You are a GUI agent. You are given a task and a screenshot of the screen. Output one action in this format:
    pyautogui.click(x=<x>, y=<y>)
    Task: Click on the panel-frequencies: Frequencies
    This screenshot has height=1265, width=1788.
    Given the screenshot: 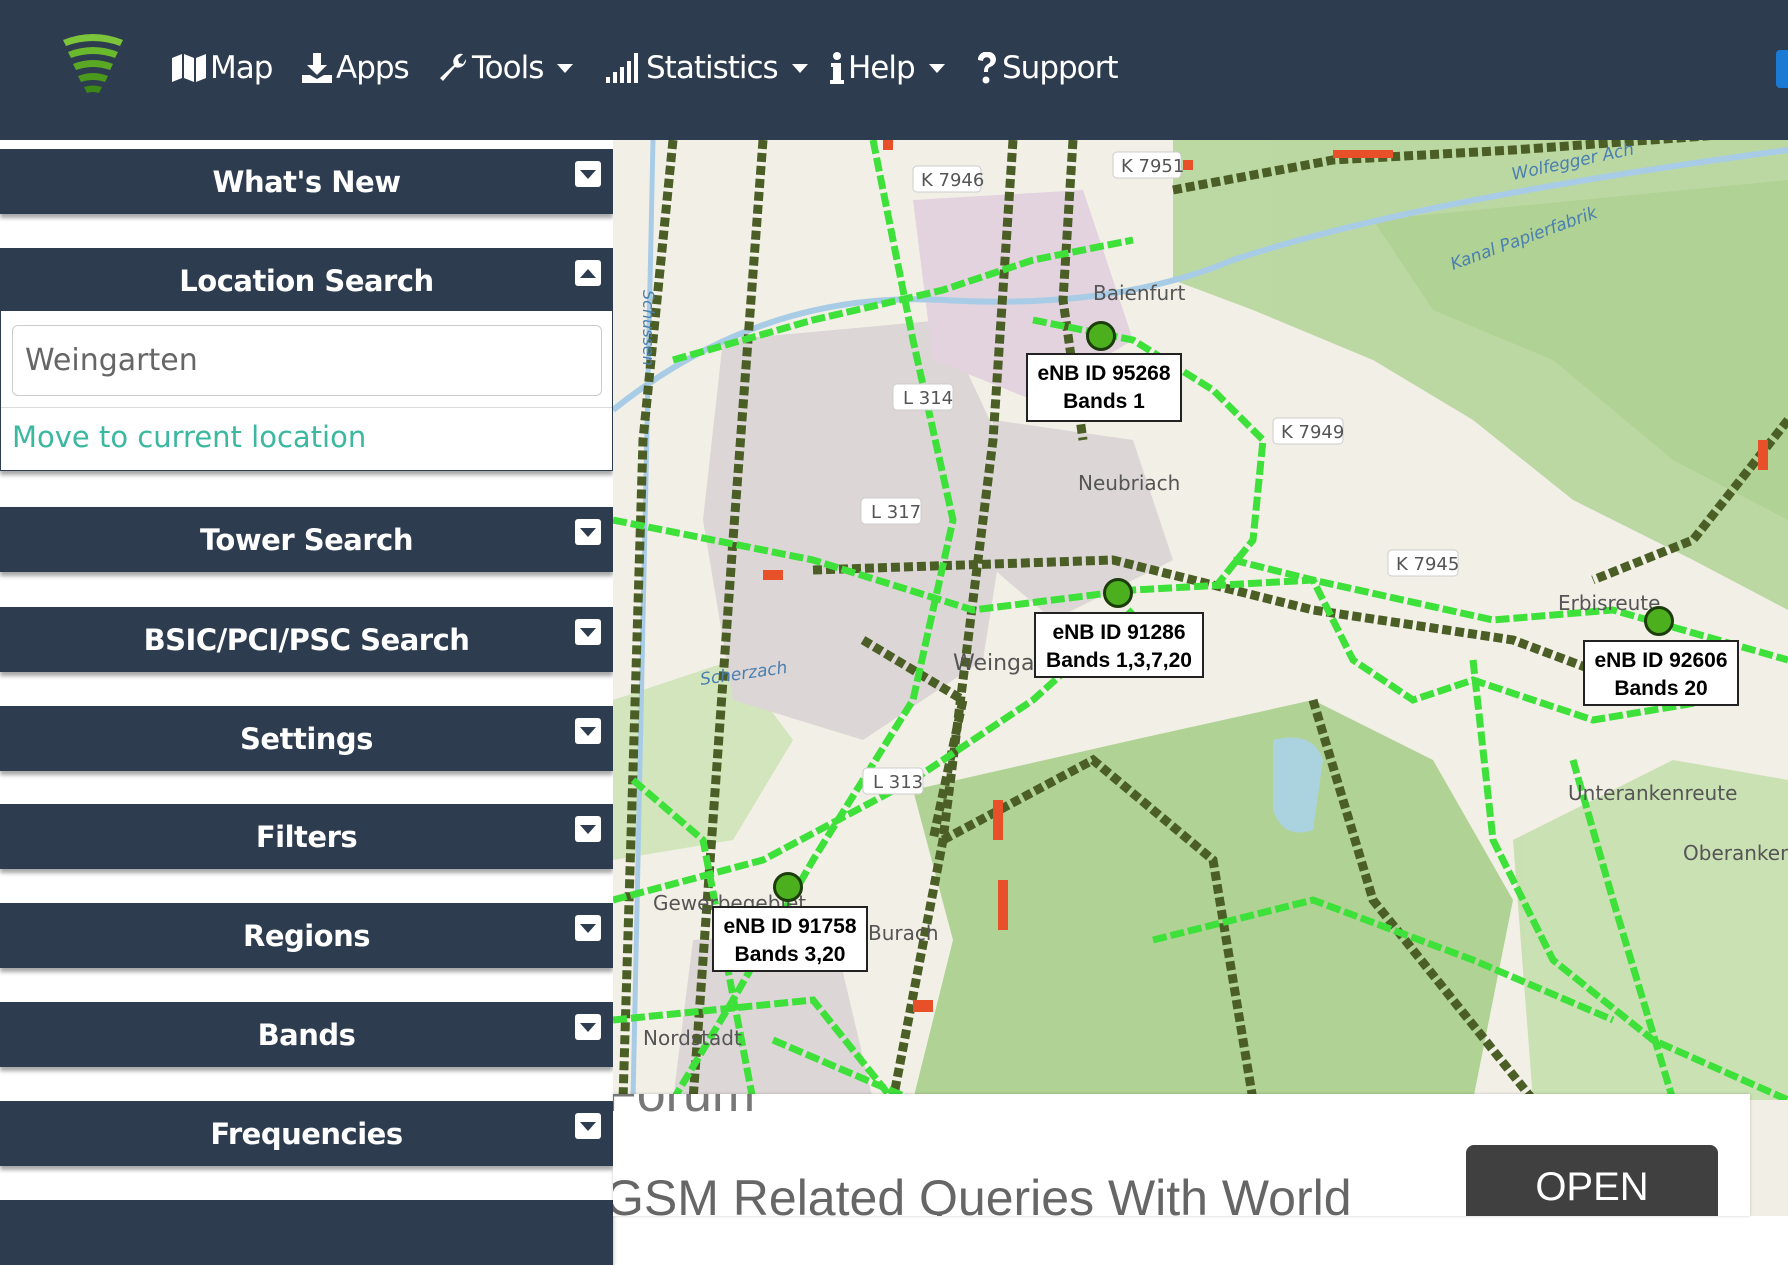 What is the action you would take?
    pyautogui.click(x=306, y=1133)
    